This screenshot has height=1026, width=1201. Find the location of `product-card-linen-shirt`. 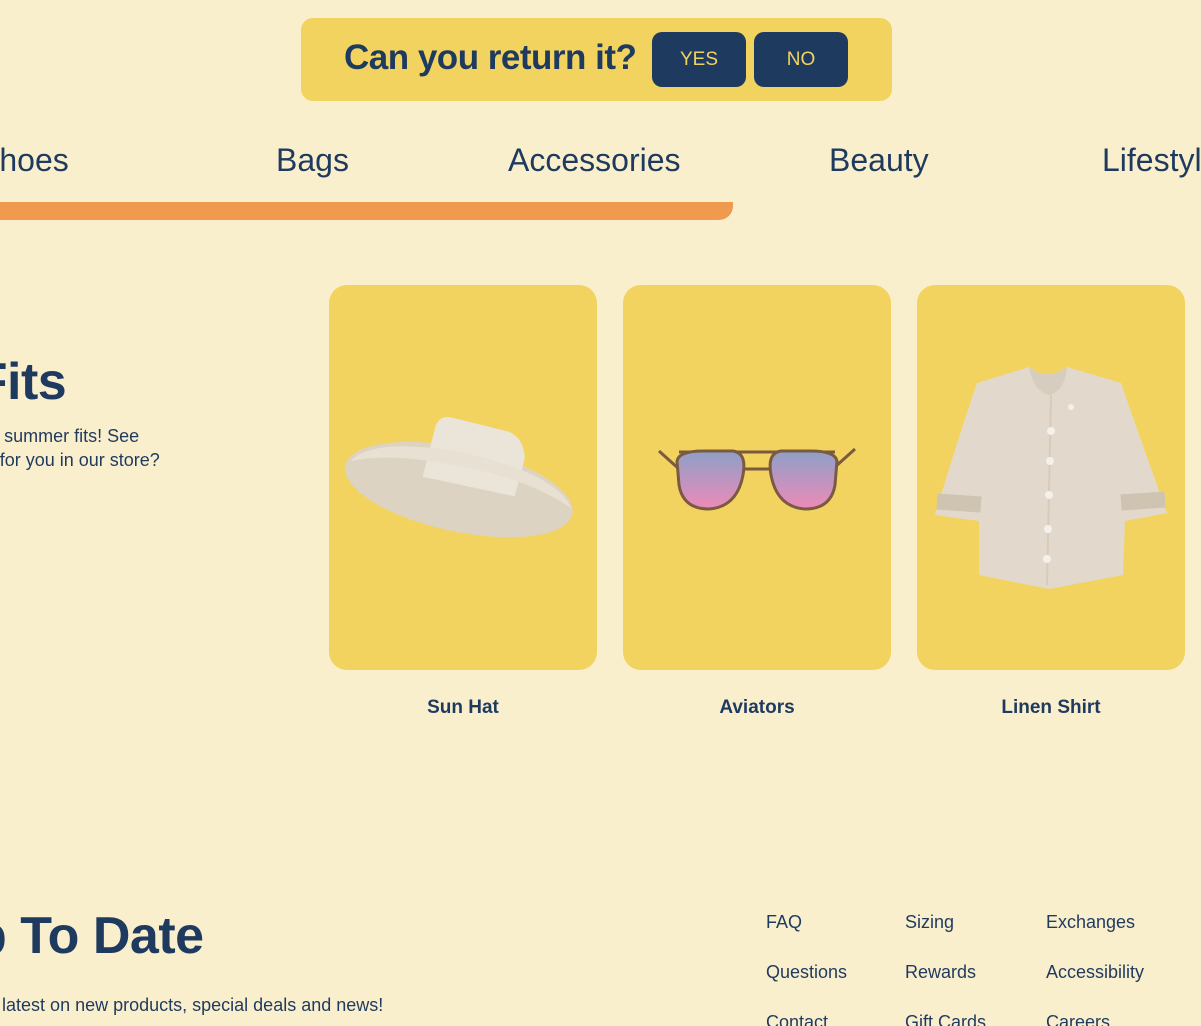

product-card-linen-shirt is located at coordinates (1051, 477).